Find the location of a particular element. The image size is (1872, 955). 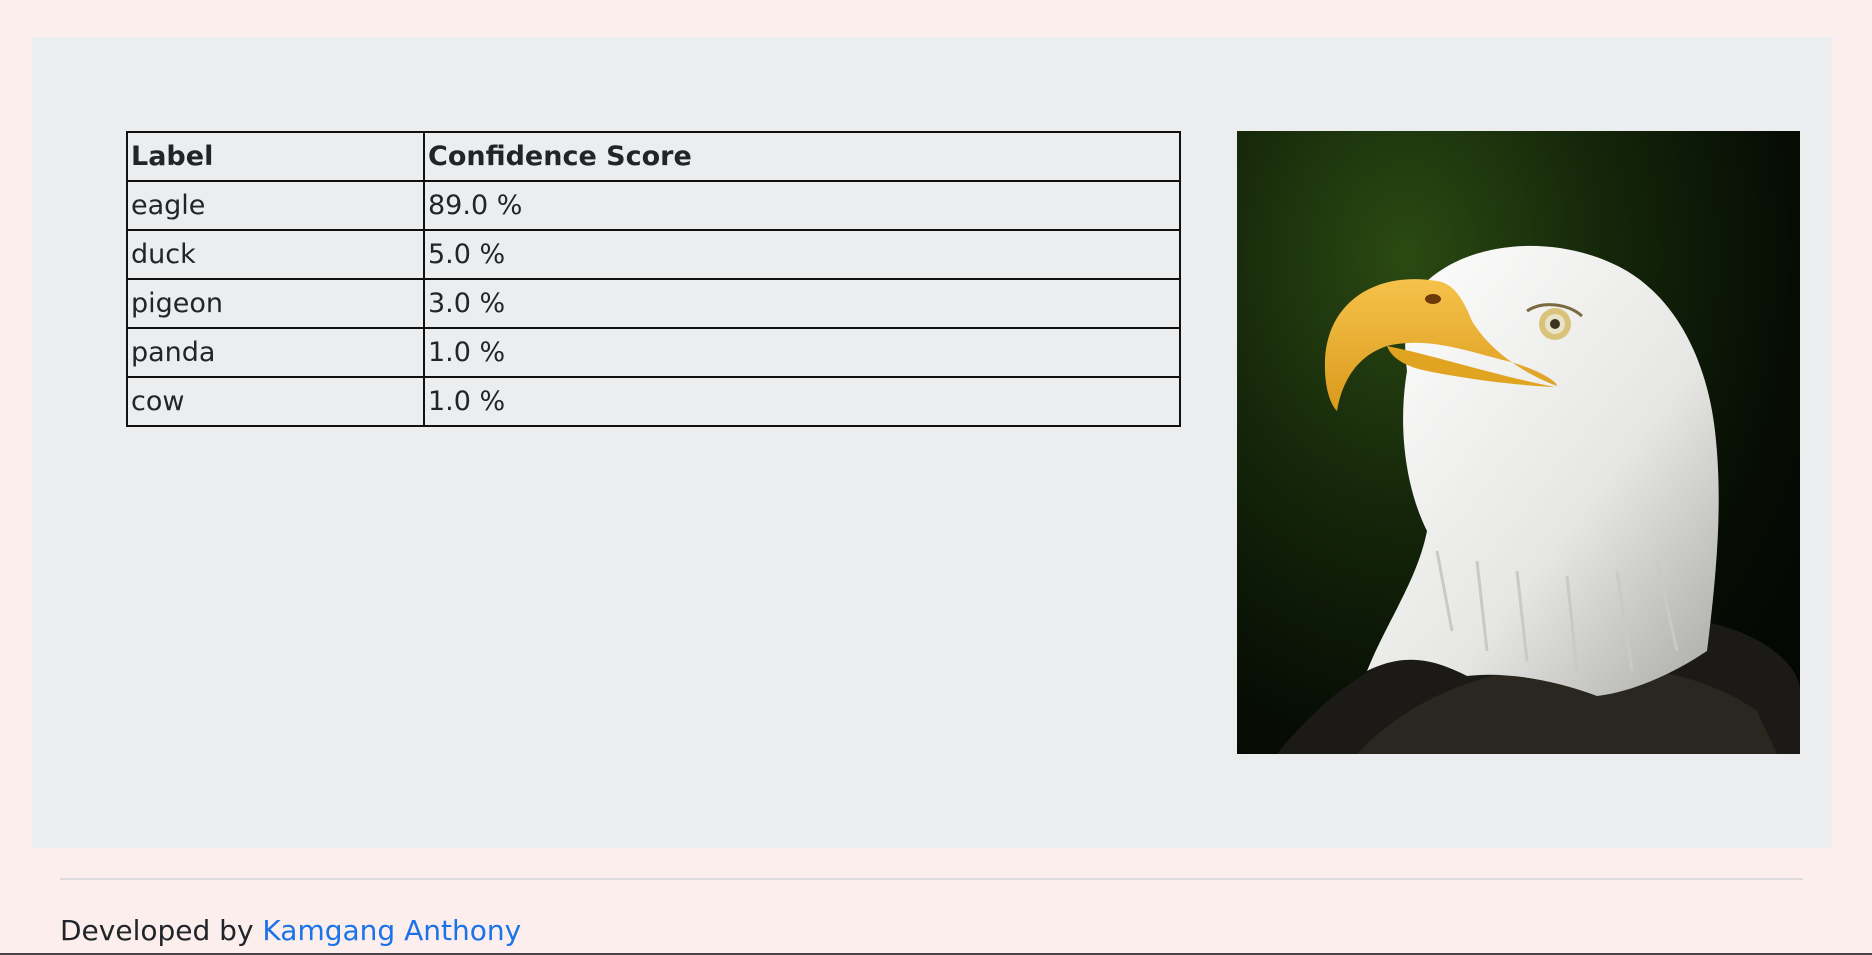

score-cell: 3.0 % is located at coordinates (802, 303).